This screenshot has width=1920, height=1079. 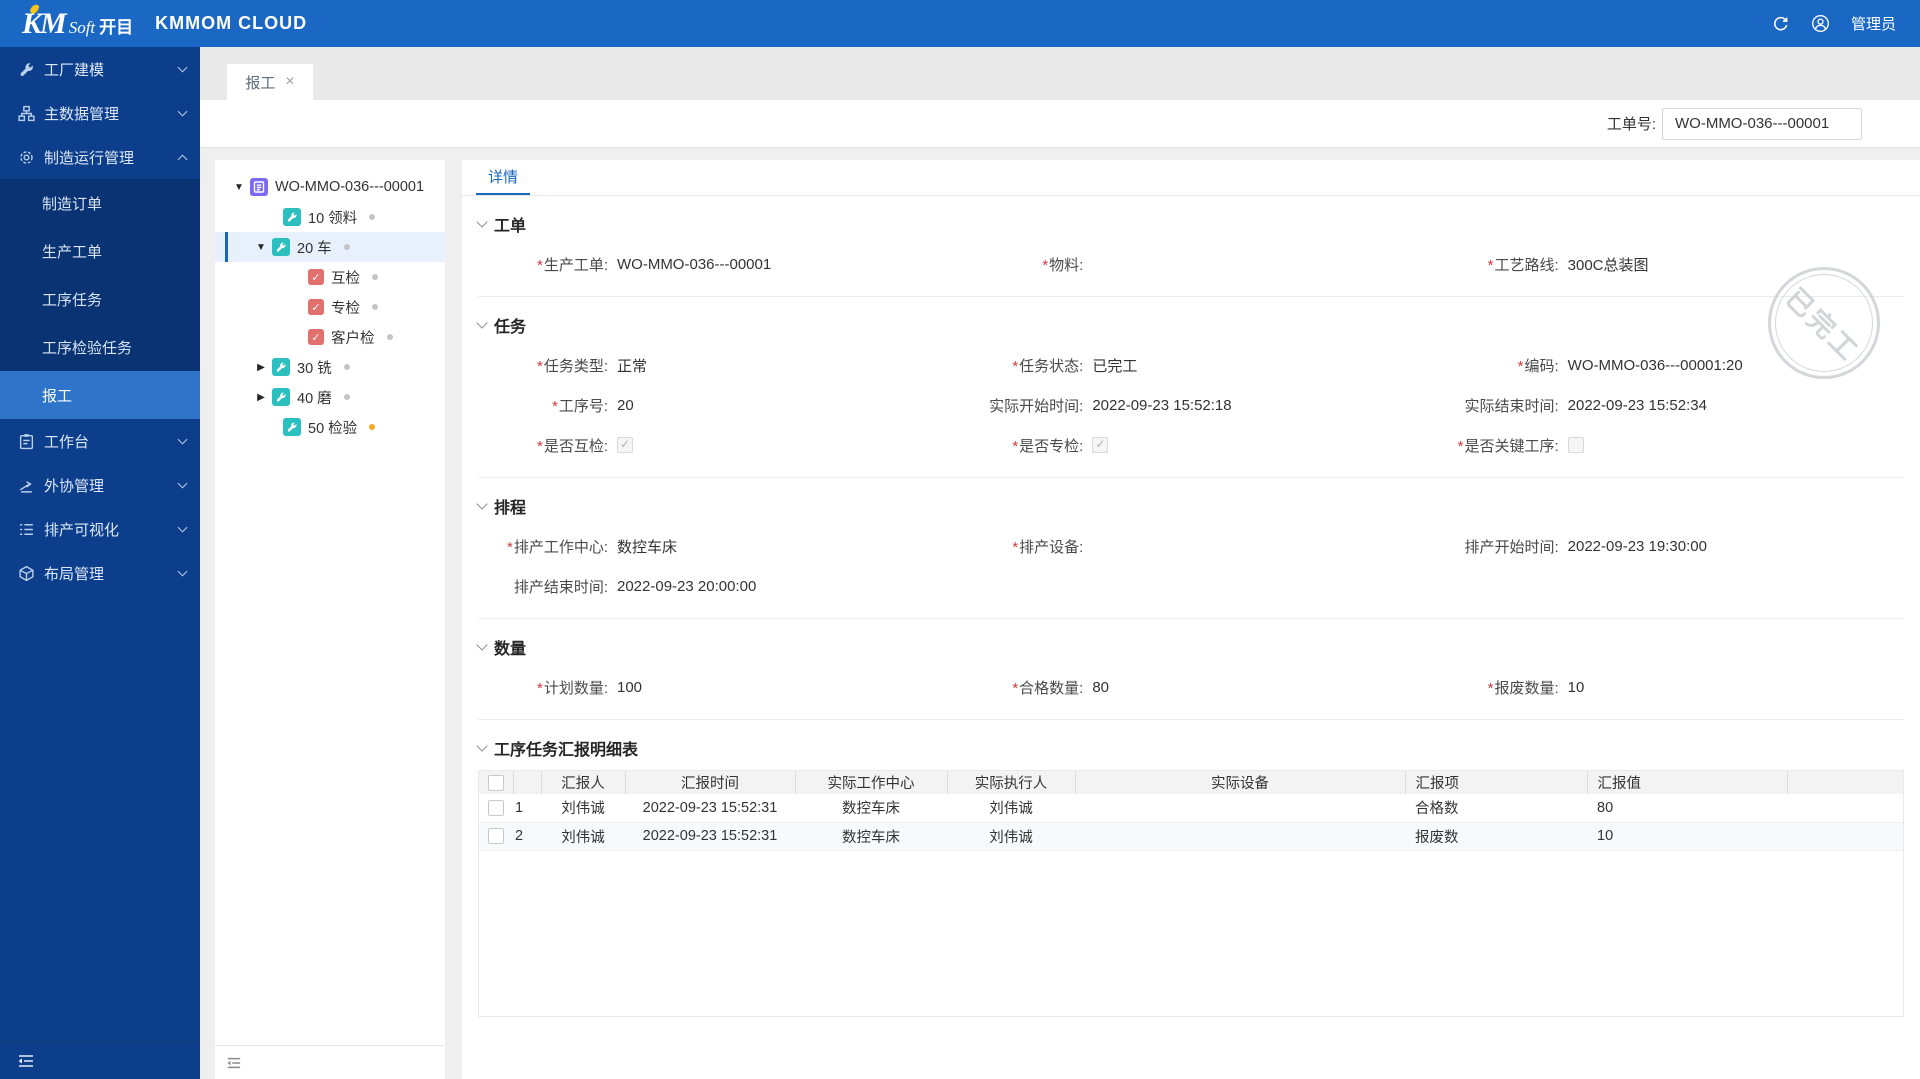 What do you see at coordinates (330, 337) in the screenshot?
I see `tree-node-customer-inspection: ✓ 客户检` at bounding box center [330, 337].